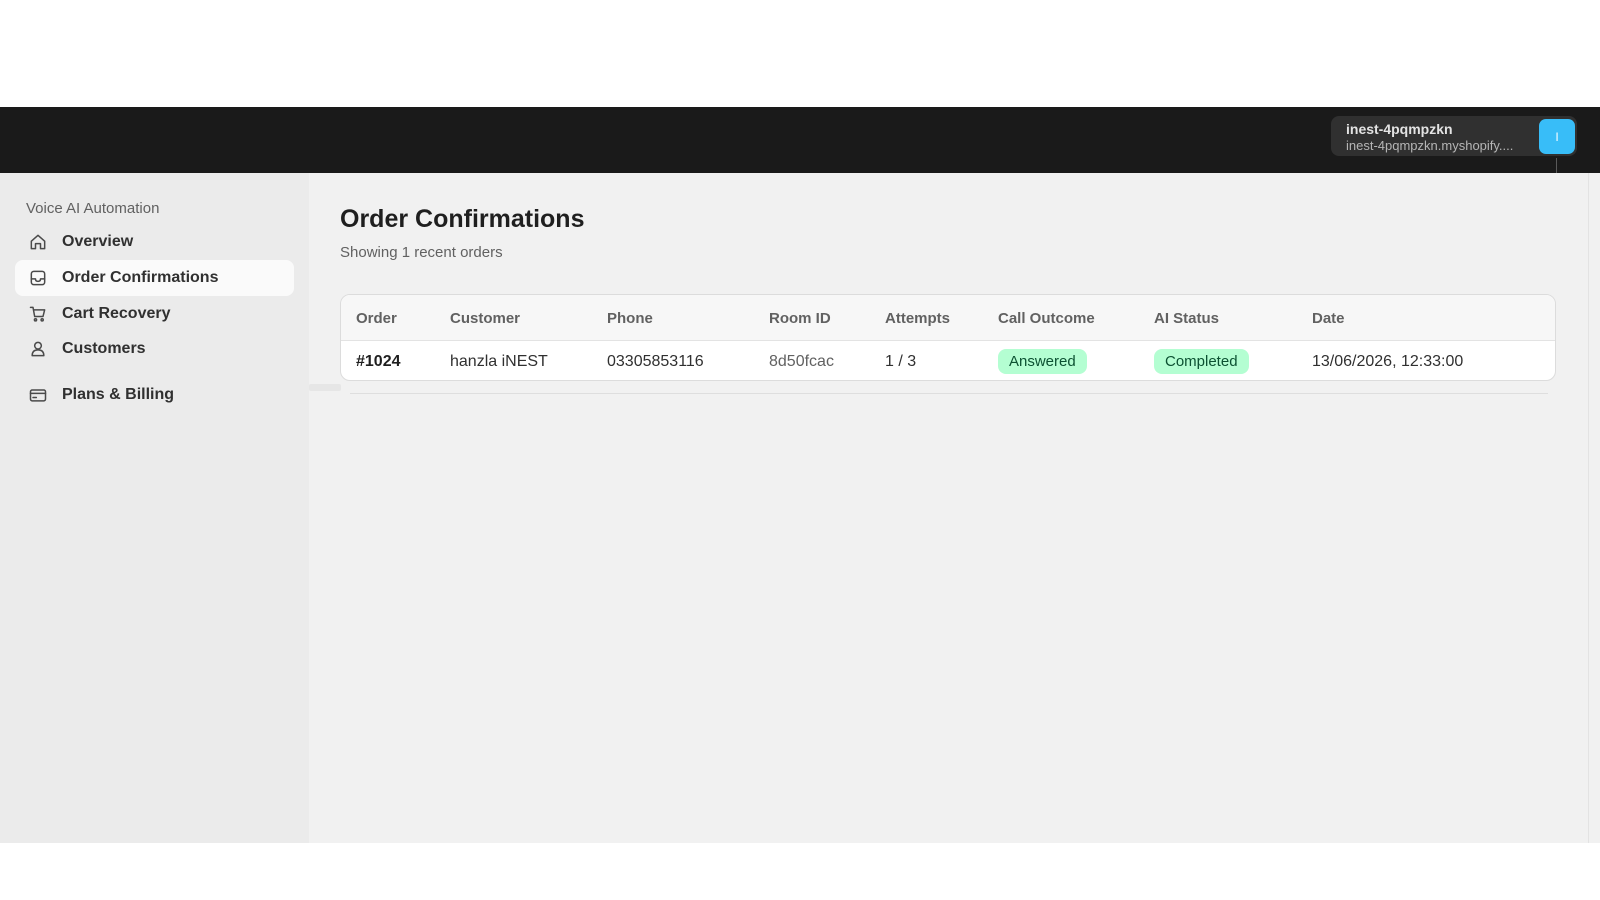 The image size is (1600, 900). What do you see at coordinates (1186, 318) in the screenshot?
I see `column-header-ai-status: AI Status` at bounding box center [1186, 318].